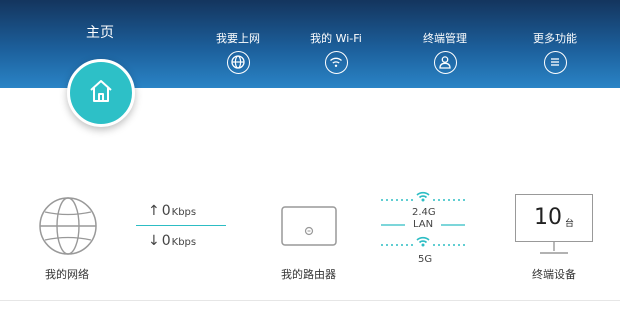  Describe the element at coordinates (336, 38) in the screenshot. I see `nav-item-wifi-label: 我的 Wi-Fi` at that location.